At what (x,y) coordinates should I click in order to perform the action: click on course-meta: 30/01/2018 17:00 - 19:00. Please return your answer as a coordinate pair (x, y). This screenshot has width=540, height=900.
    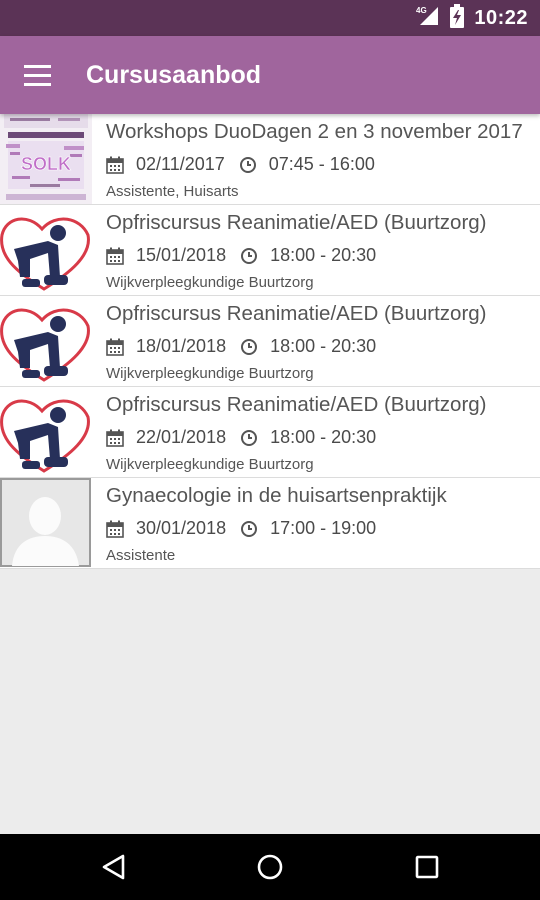
    Looking at the image, I should click on (241, 528).